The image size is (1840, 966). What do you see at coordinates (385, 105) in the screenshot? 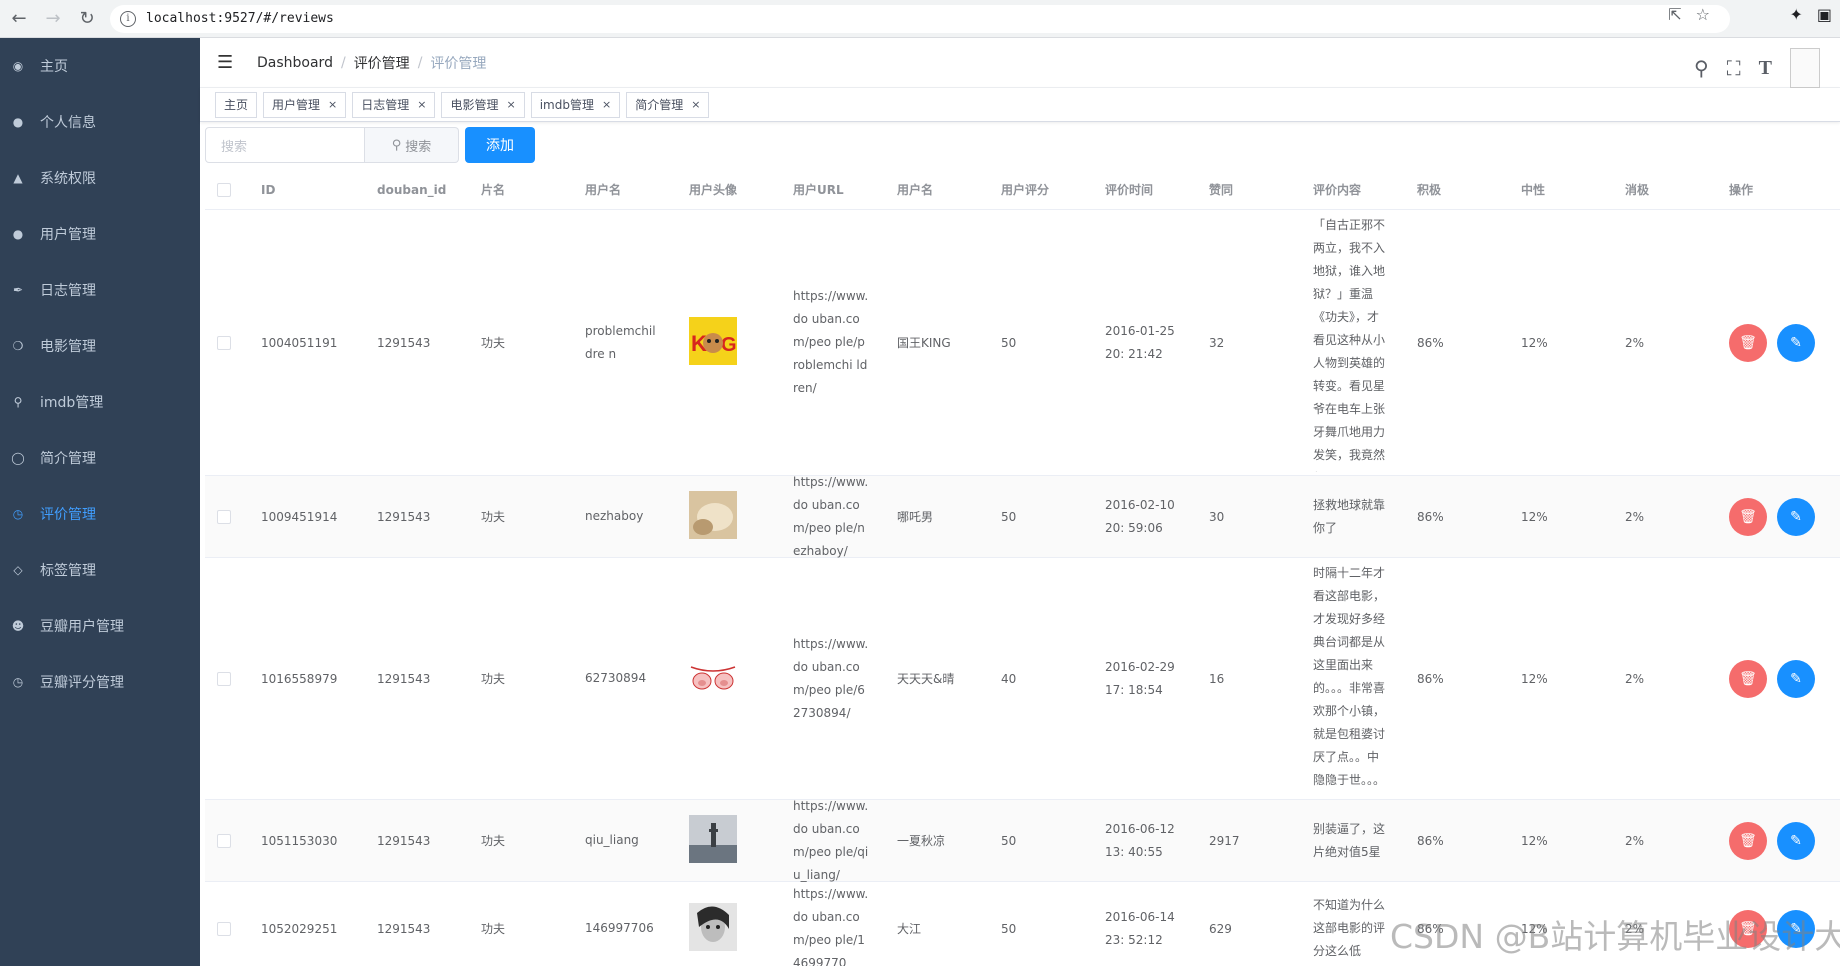
I see `tag-label: 日志管理` at bounding box center [385, 105].